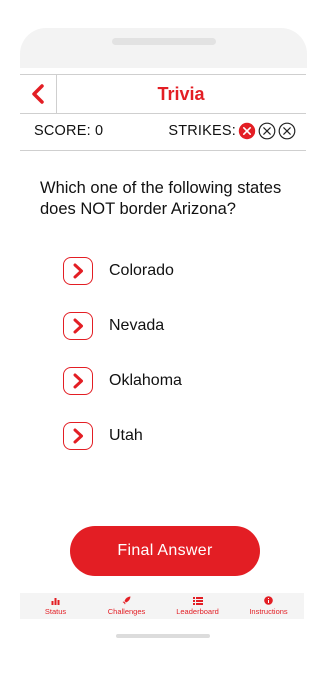  Describe the element at coordinates (126, 435) in the screenshot. I see `option-label: Utah` at that location.